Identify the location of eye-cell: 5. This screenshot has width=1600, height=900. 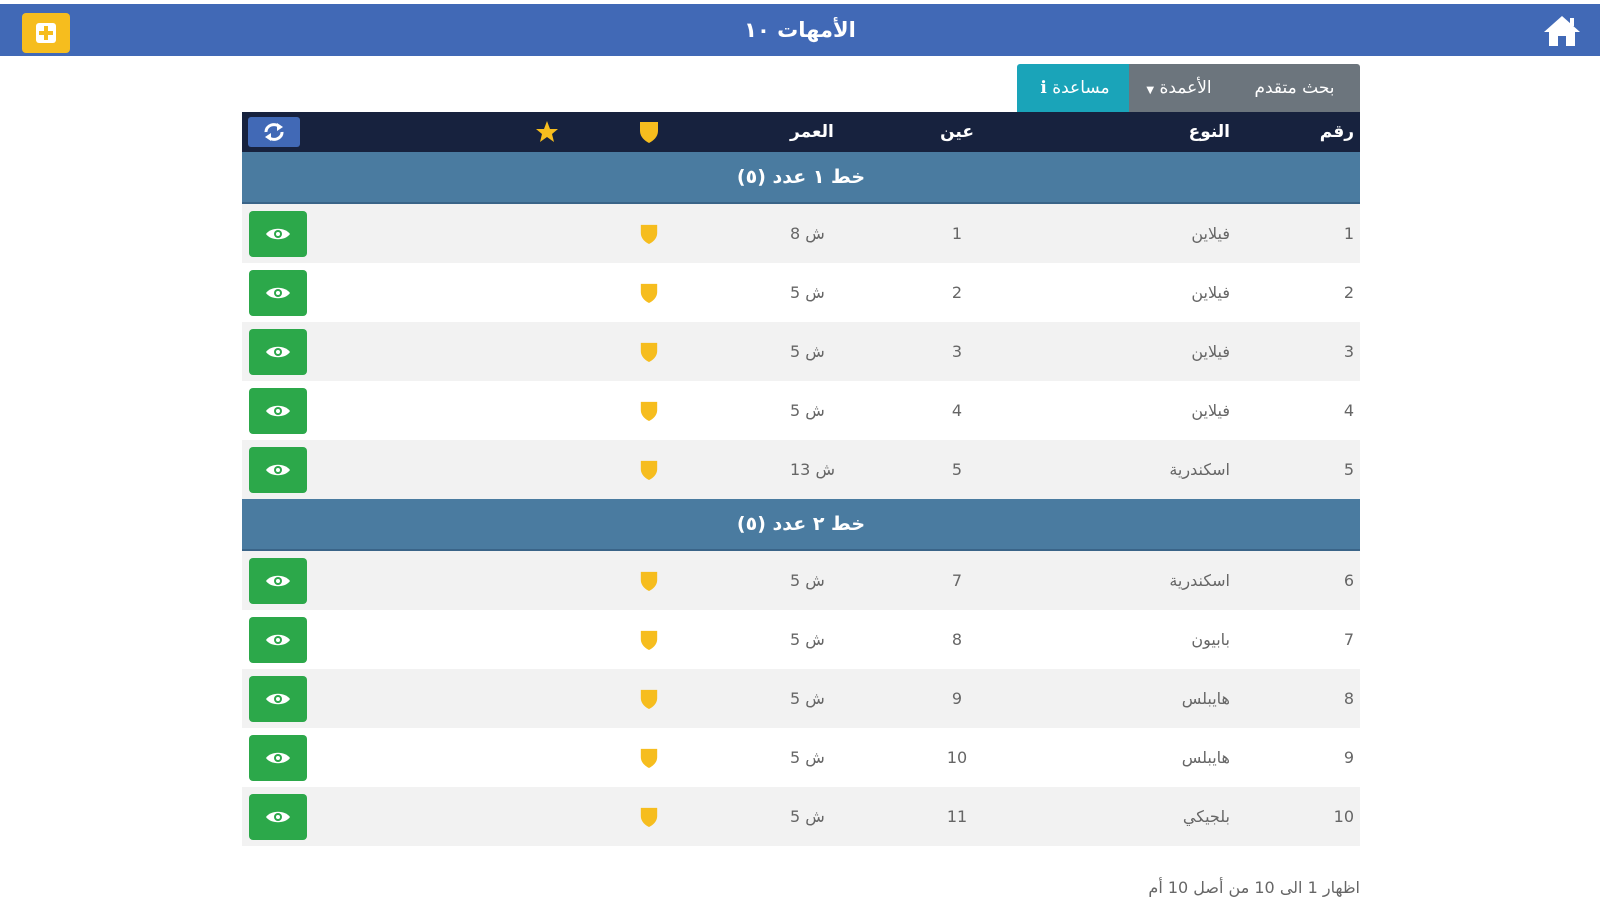
(957, 469).